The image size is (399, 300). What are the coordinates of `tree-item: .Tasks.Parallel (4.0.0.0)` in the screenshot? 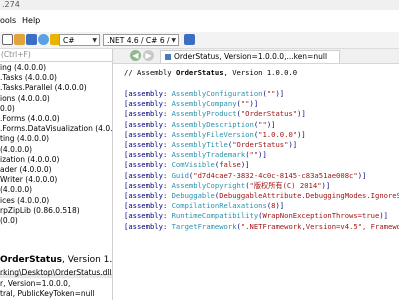 It's located at (43, 88).